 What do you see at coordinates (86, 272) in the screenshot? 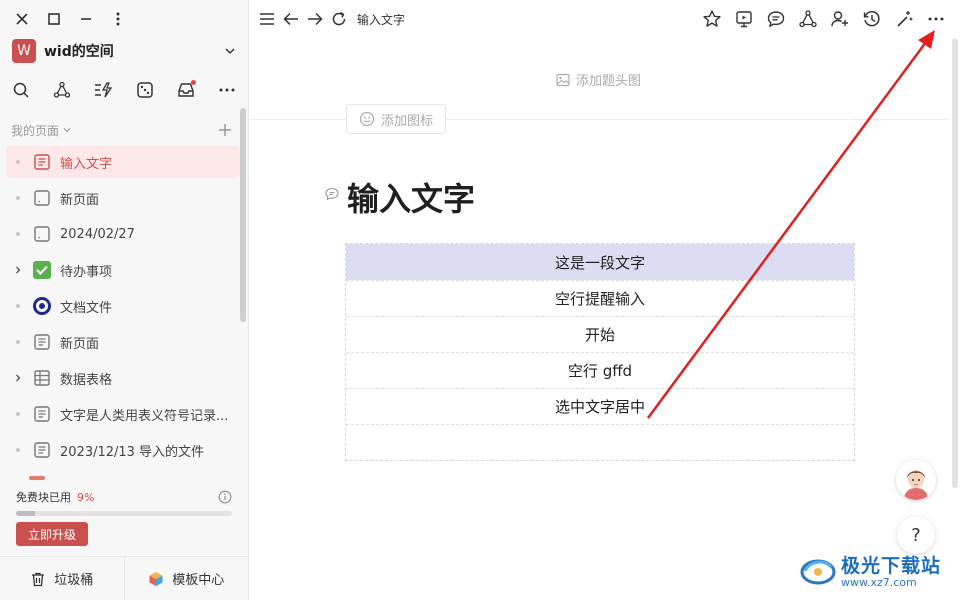
I see `page-label: 待办事项` at bounding box center [86, 272].